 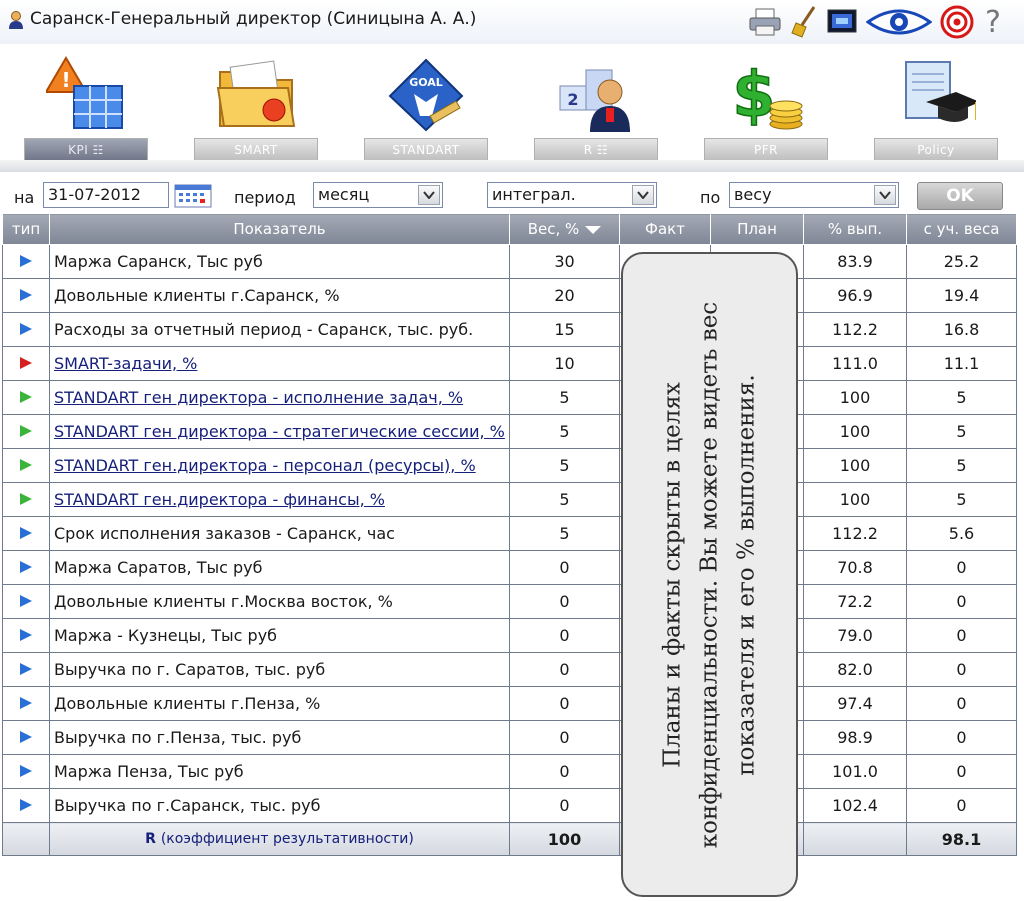 I want to click on module-policy: Policy, so click(x=936, y=109).